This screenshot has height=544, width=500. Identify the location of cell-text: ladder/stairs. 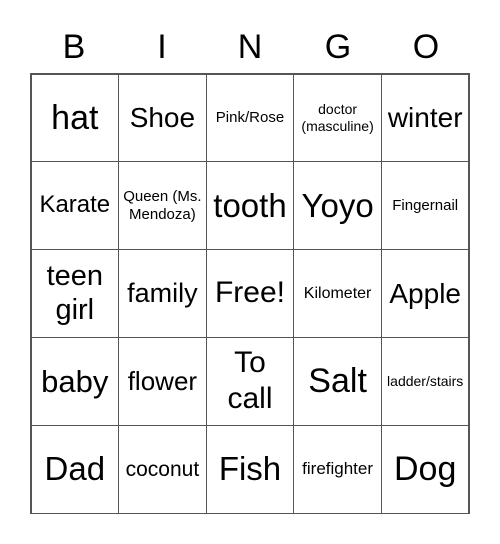
(425, 380).